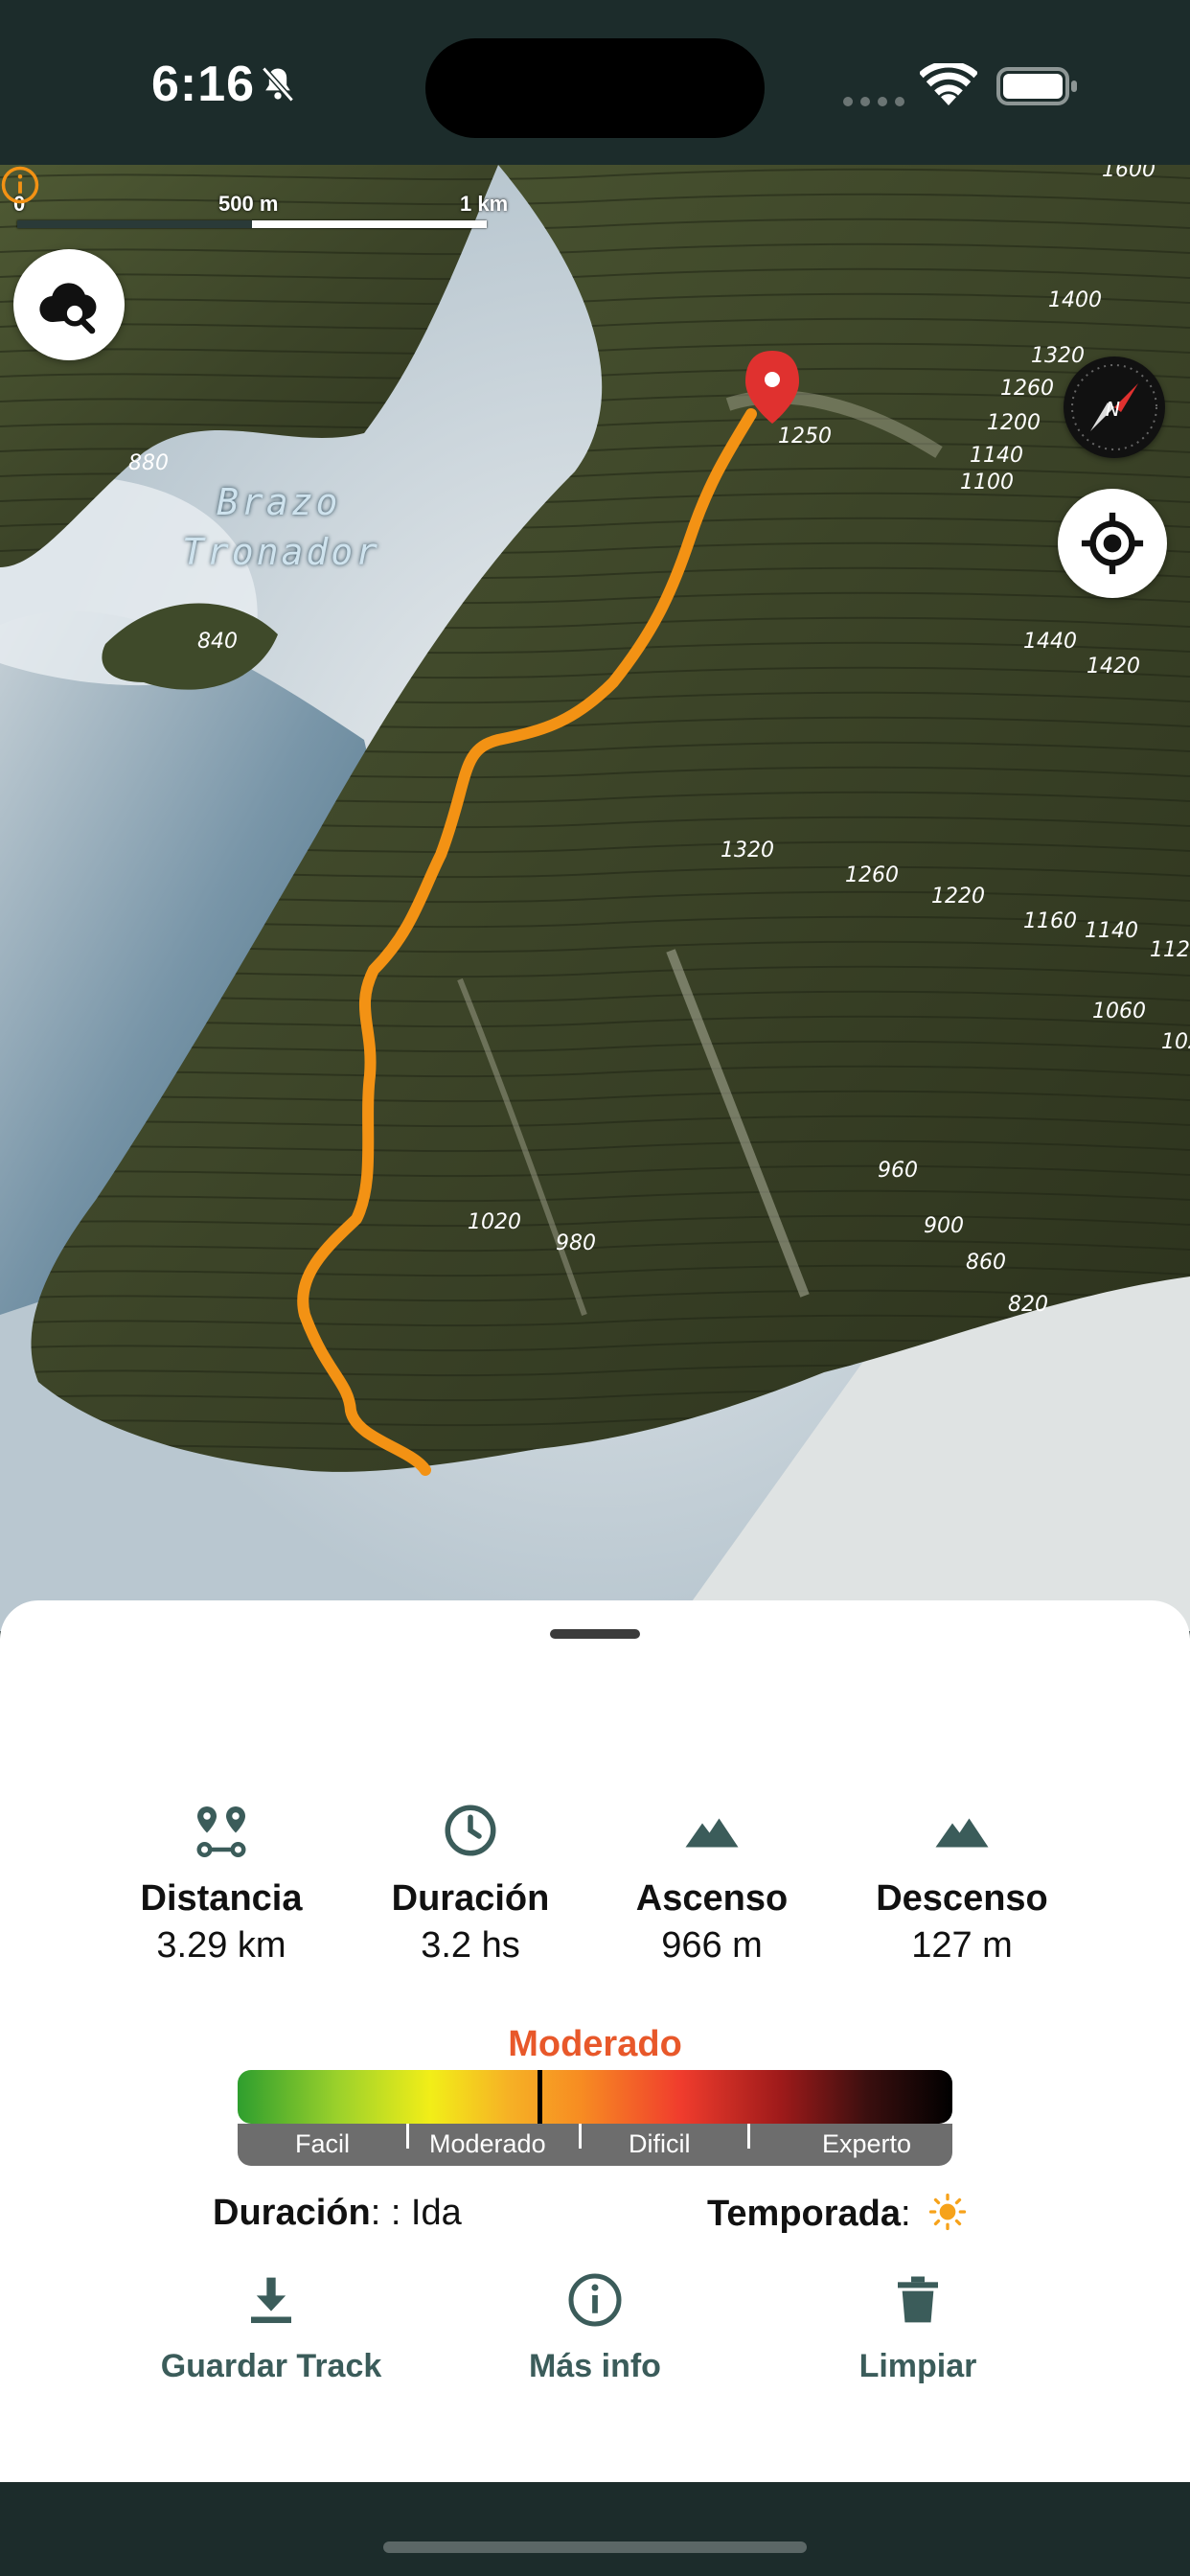 This screenshot has height=2576, width=1190. What do you see at coordinates (944, 1226) in the screenshot?
I see `contour-label: 900` at bounding box center [944, 1226].